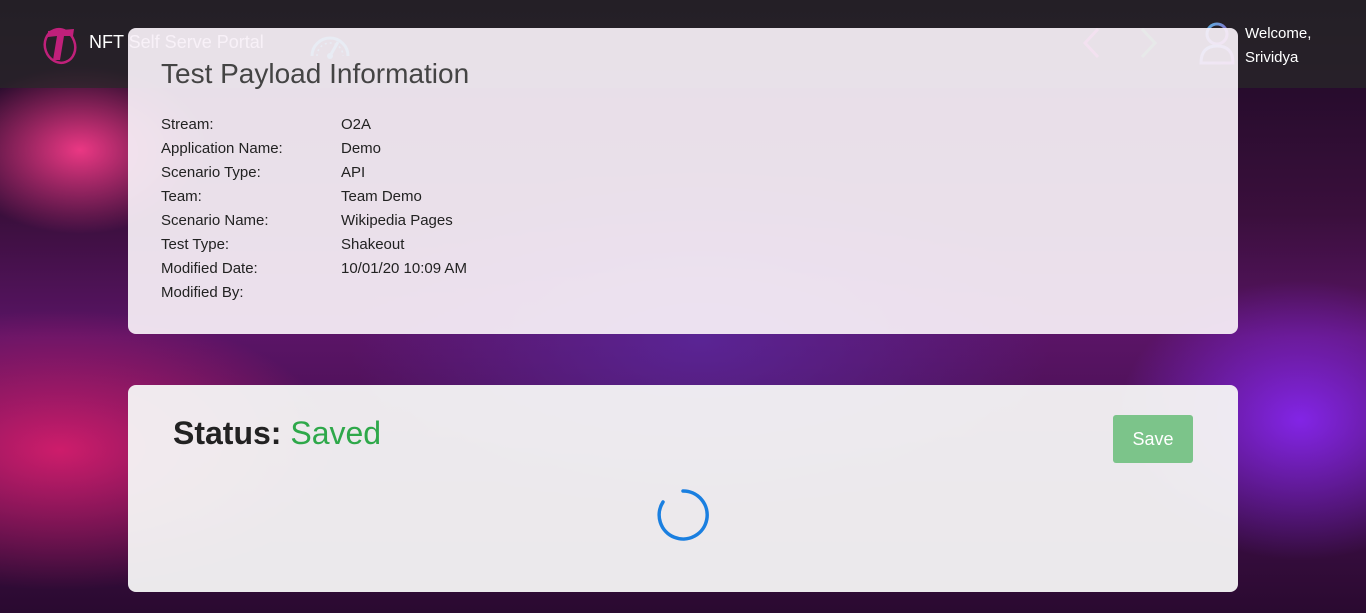 This screenshot has height=613, width=1366. I want to click on field-value: Team Demo, so click(381, 196).